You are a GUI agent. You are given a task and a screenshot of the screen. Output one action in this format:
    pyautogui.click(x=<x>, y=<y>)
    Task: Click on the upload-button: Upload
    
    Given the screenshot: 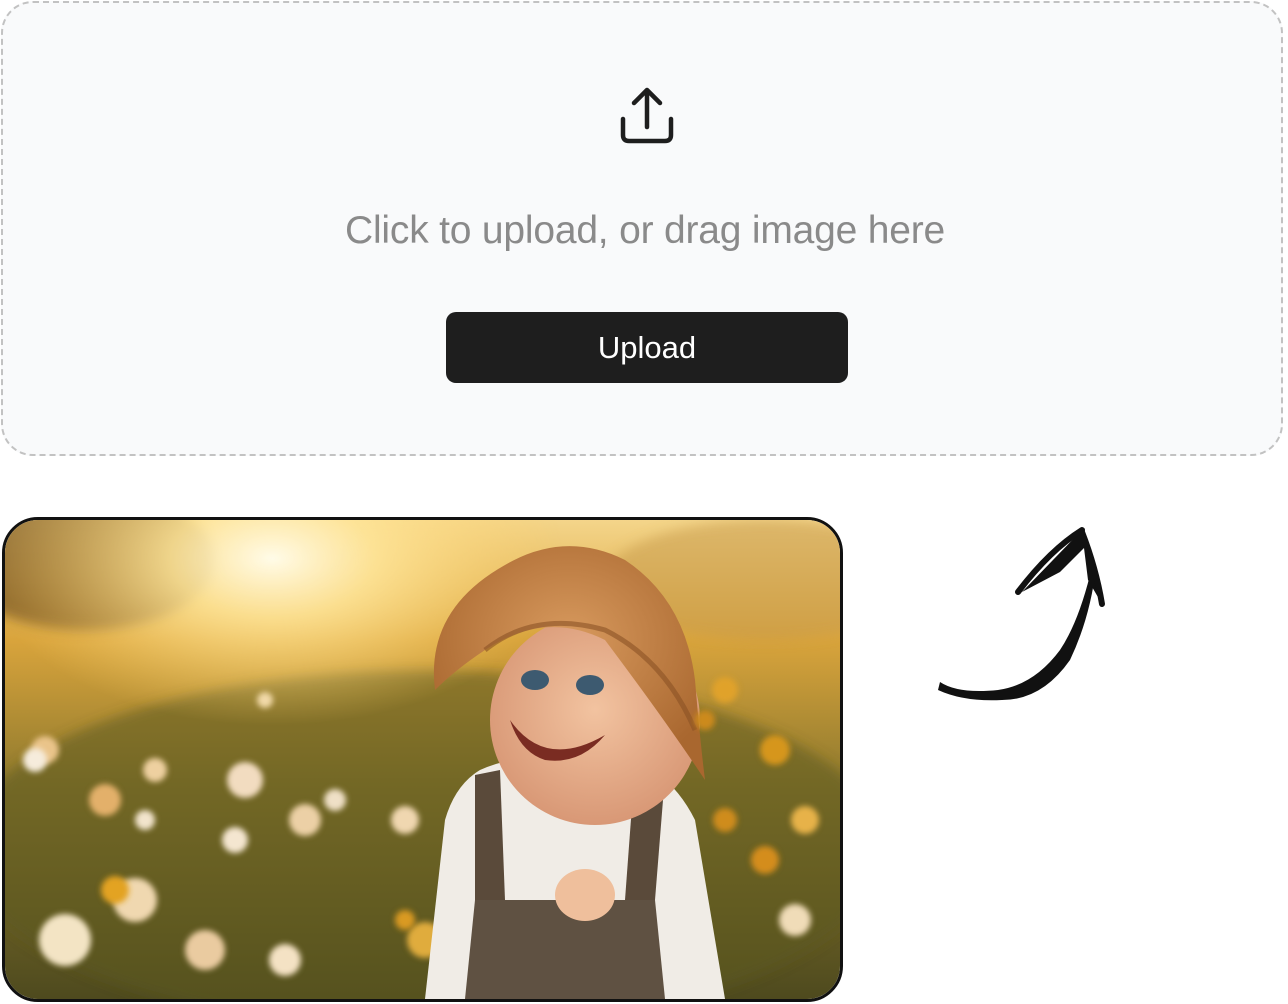 What is the action you would take?
    pyautogui.click(x=647, y=347)
    